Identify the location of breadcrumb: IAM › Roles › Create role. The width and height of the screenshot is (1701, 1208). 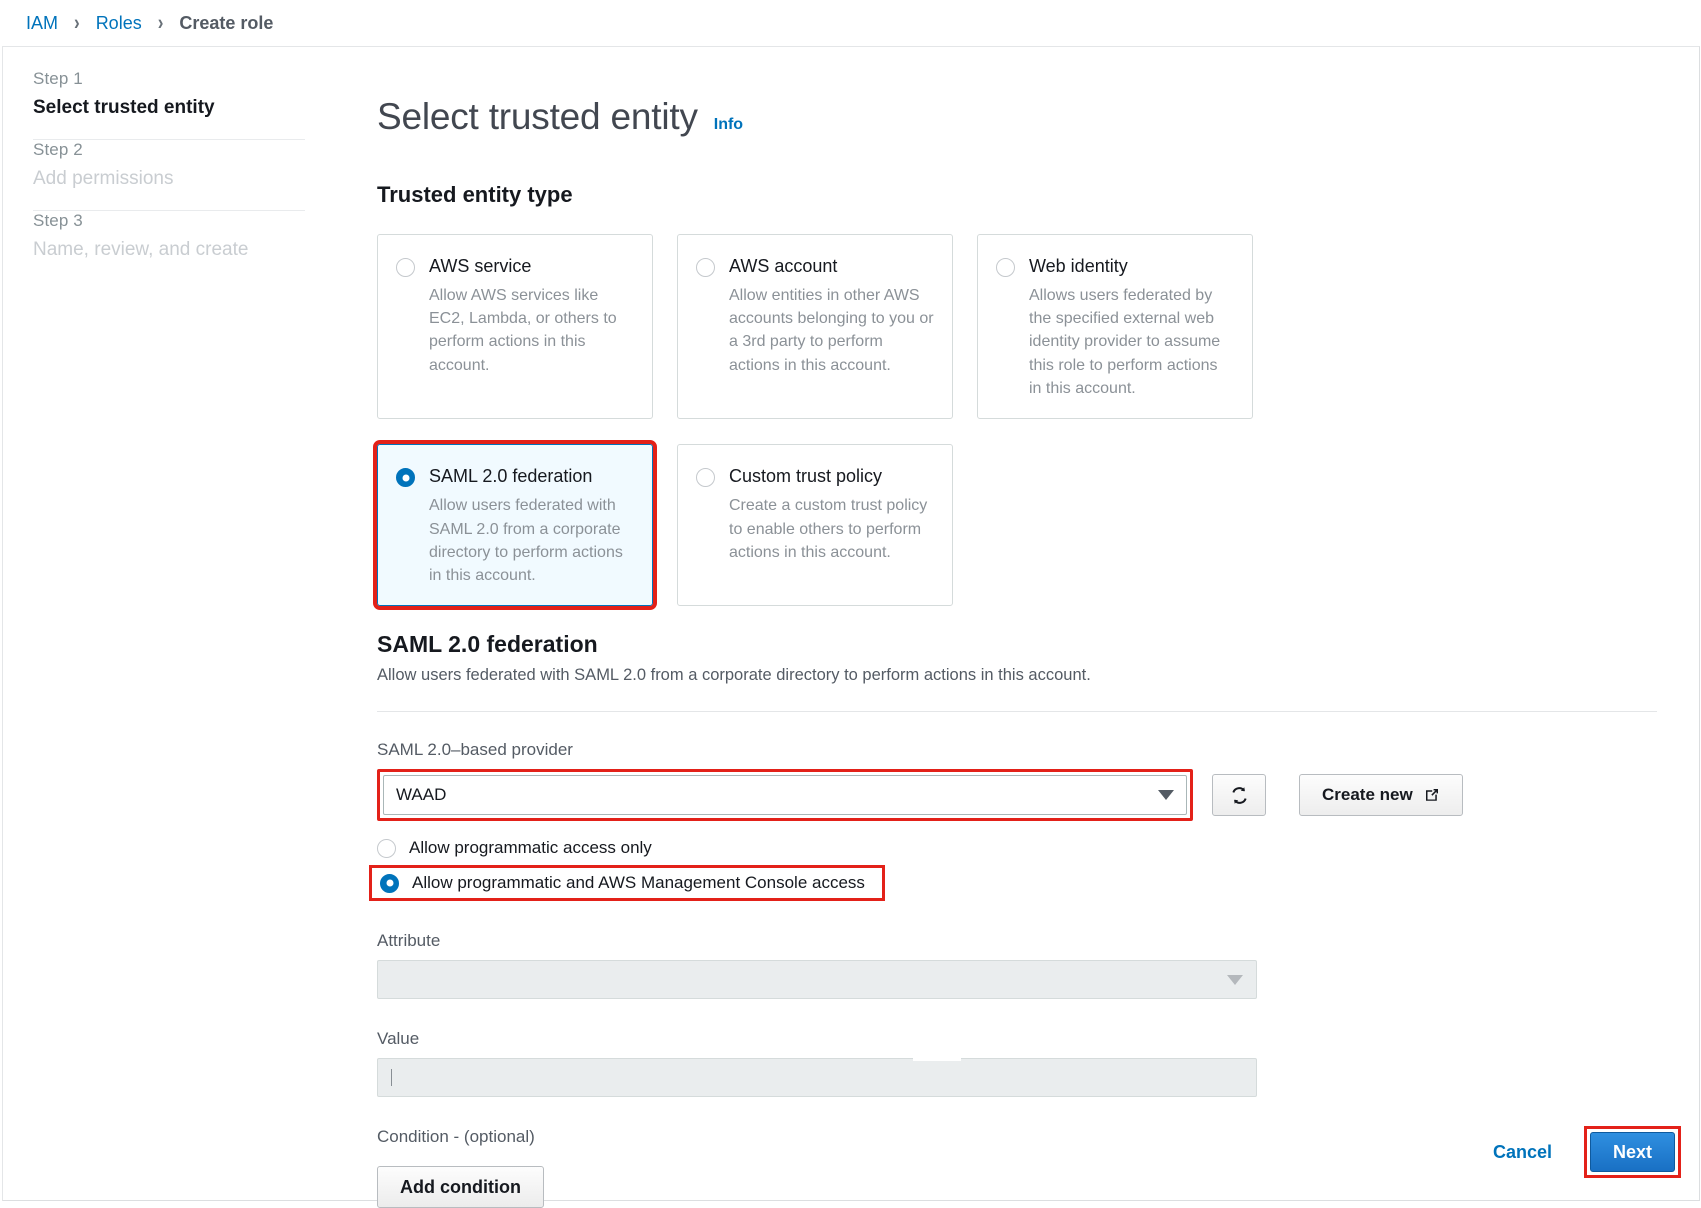
(850, 23).